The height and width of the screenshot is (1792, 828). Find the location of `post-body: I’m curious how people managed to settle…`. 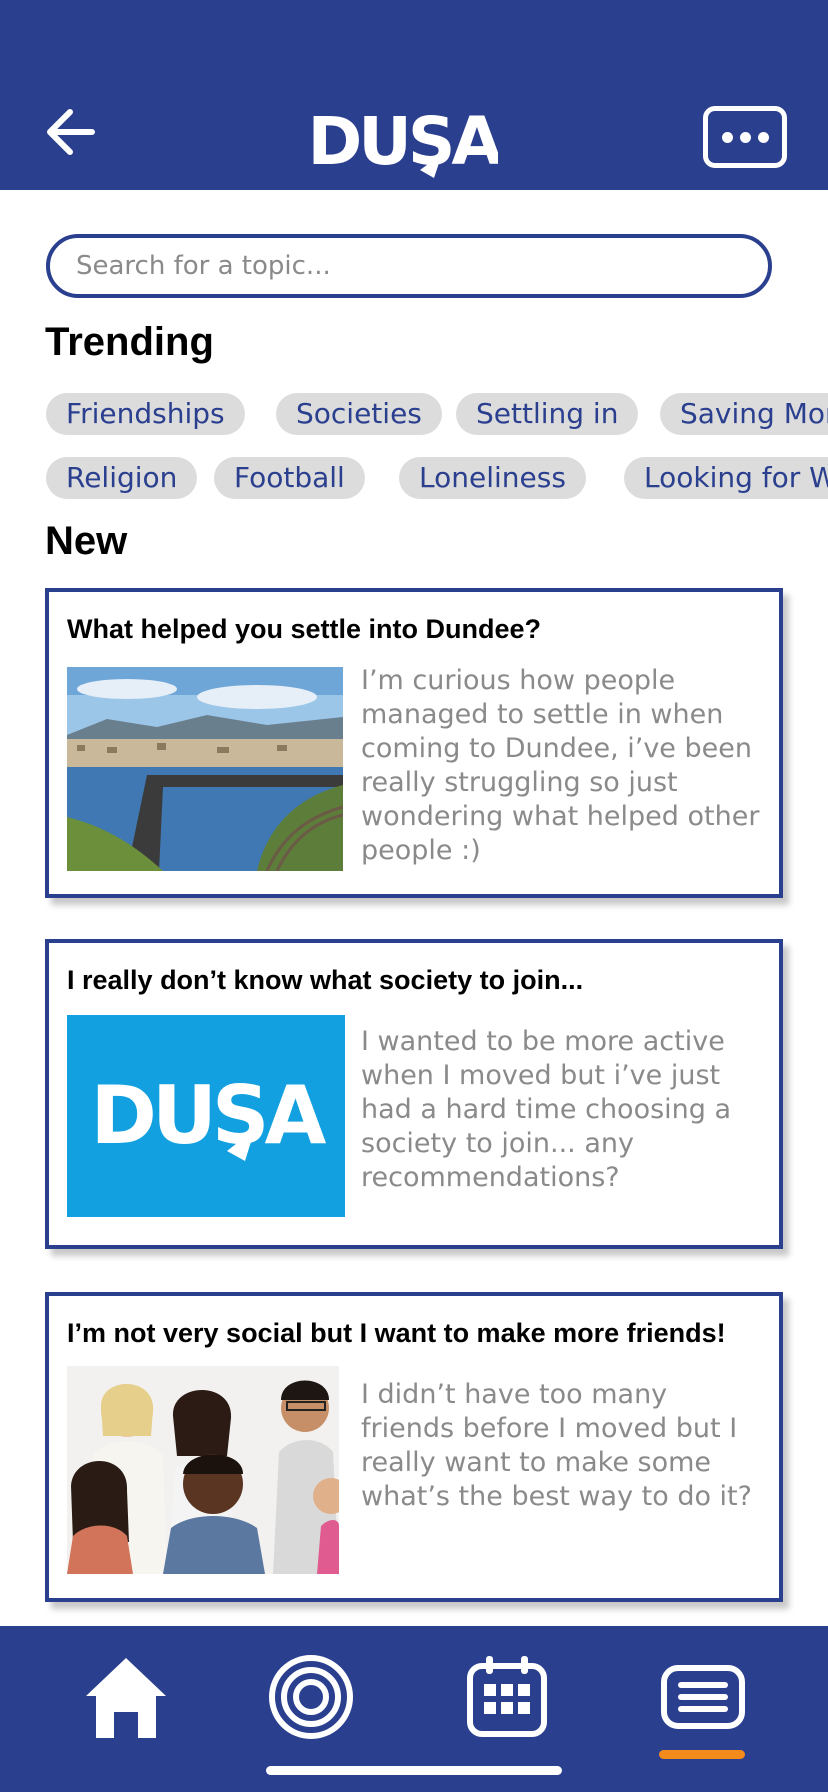

post-body: I’m curious how people managed to settle… is located at coordinates (560, 765).